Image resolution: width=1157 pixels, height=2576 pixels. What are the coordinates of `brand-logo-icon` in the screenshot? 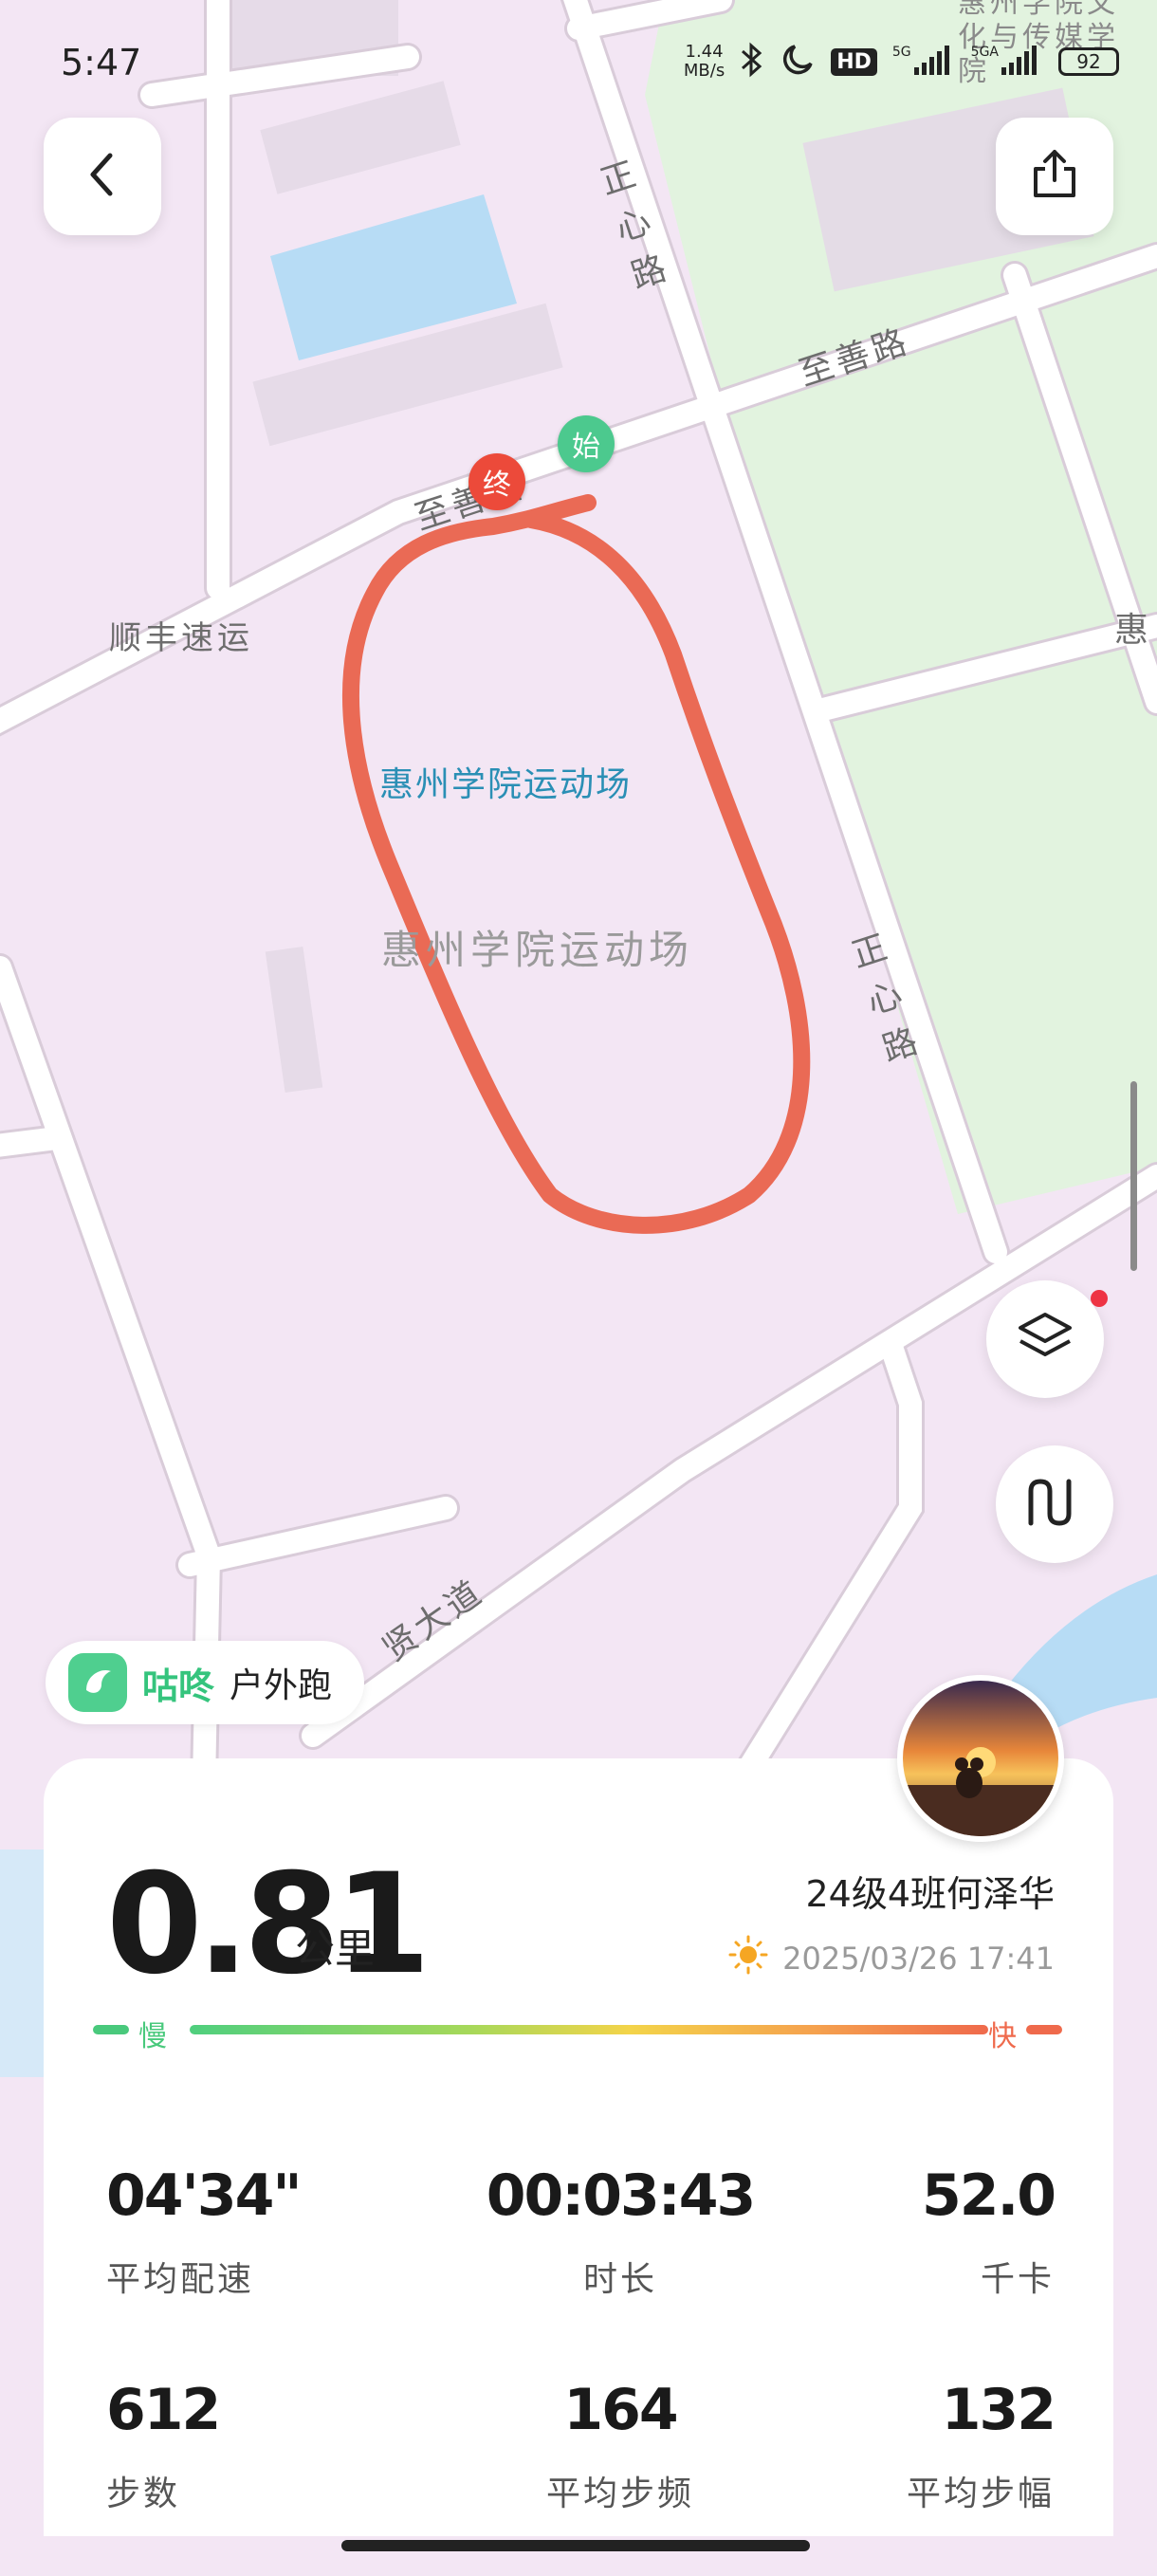 It's located at (97, 1682).